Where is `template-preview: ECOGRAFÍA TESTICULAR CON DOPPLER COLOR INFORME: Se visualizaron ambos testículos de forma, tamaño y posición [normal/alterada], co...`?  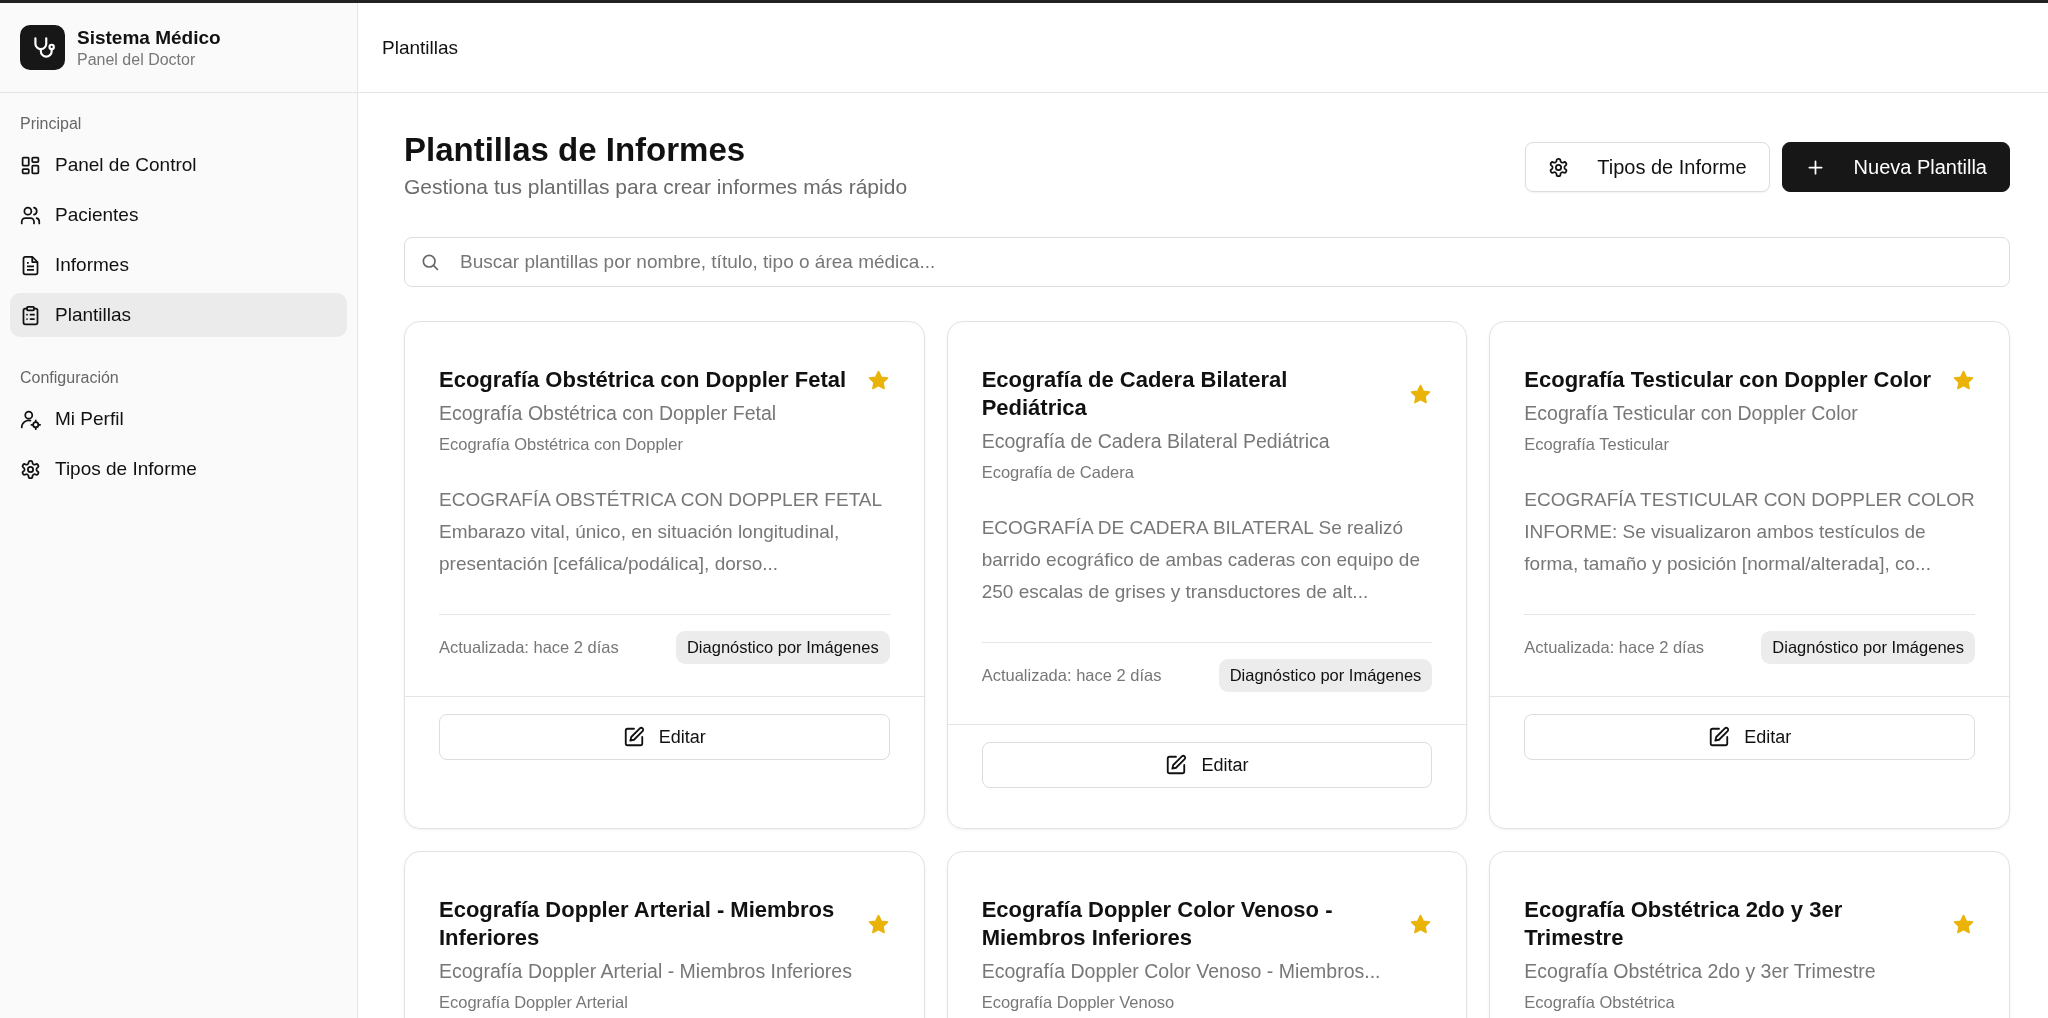
template-preview: ECOGRAFÍA TESTICULAR CON DOPPLER COLOR INFORME: Se visualizaron ambos testículos de forma, tamaño y posición [normal/alterada], co... is located at coordinates (1749, 532).